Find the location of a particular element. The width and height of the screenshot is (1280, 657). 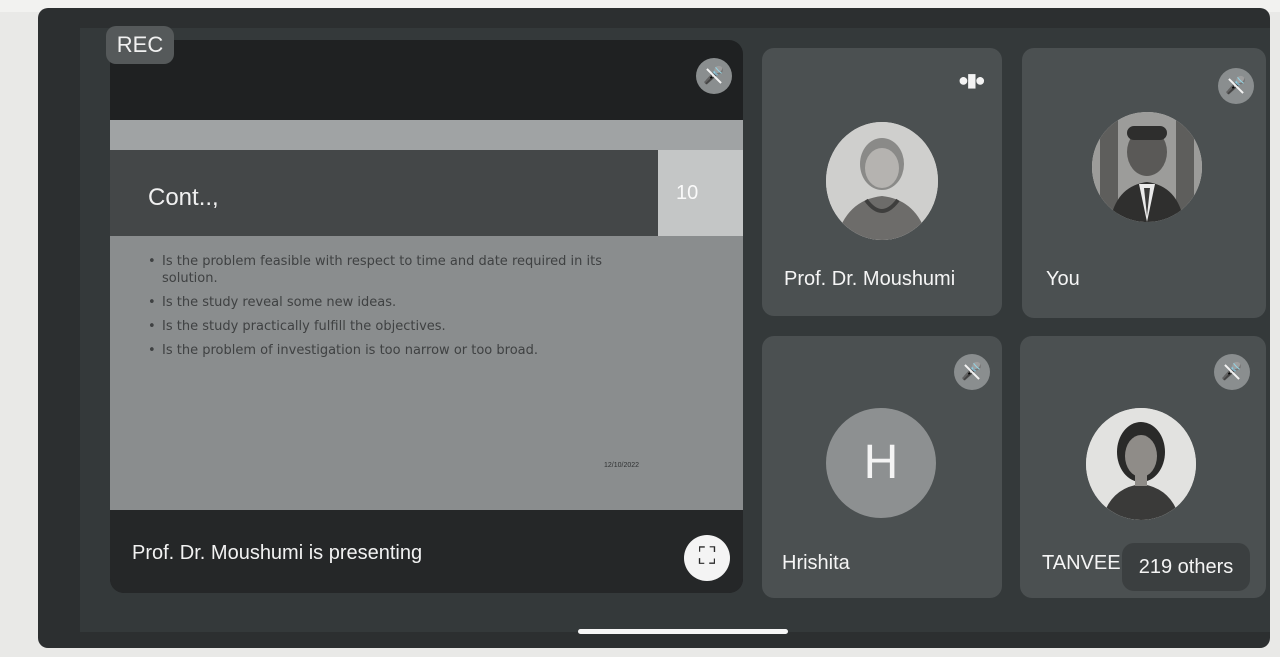

participant-name: TANVEE is located at coordinates (1081, 563).